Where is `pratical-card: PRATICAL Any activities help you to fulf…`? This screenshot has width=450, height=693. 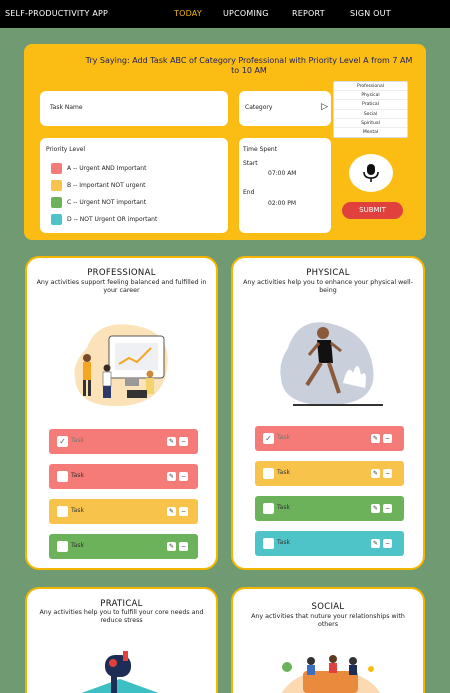 pratical-card: PRATICAL Any activities help you to fulf… is located at coordinates (121, 640).